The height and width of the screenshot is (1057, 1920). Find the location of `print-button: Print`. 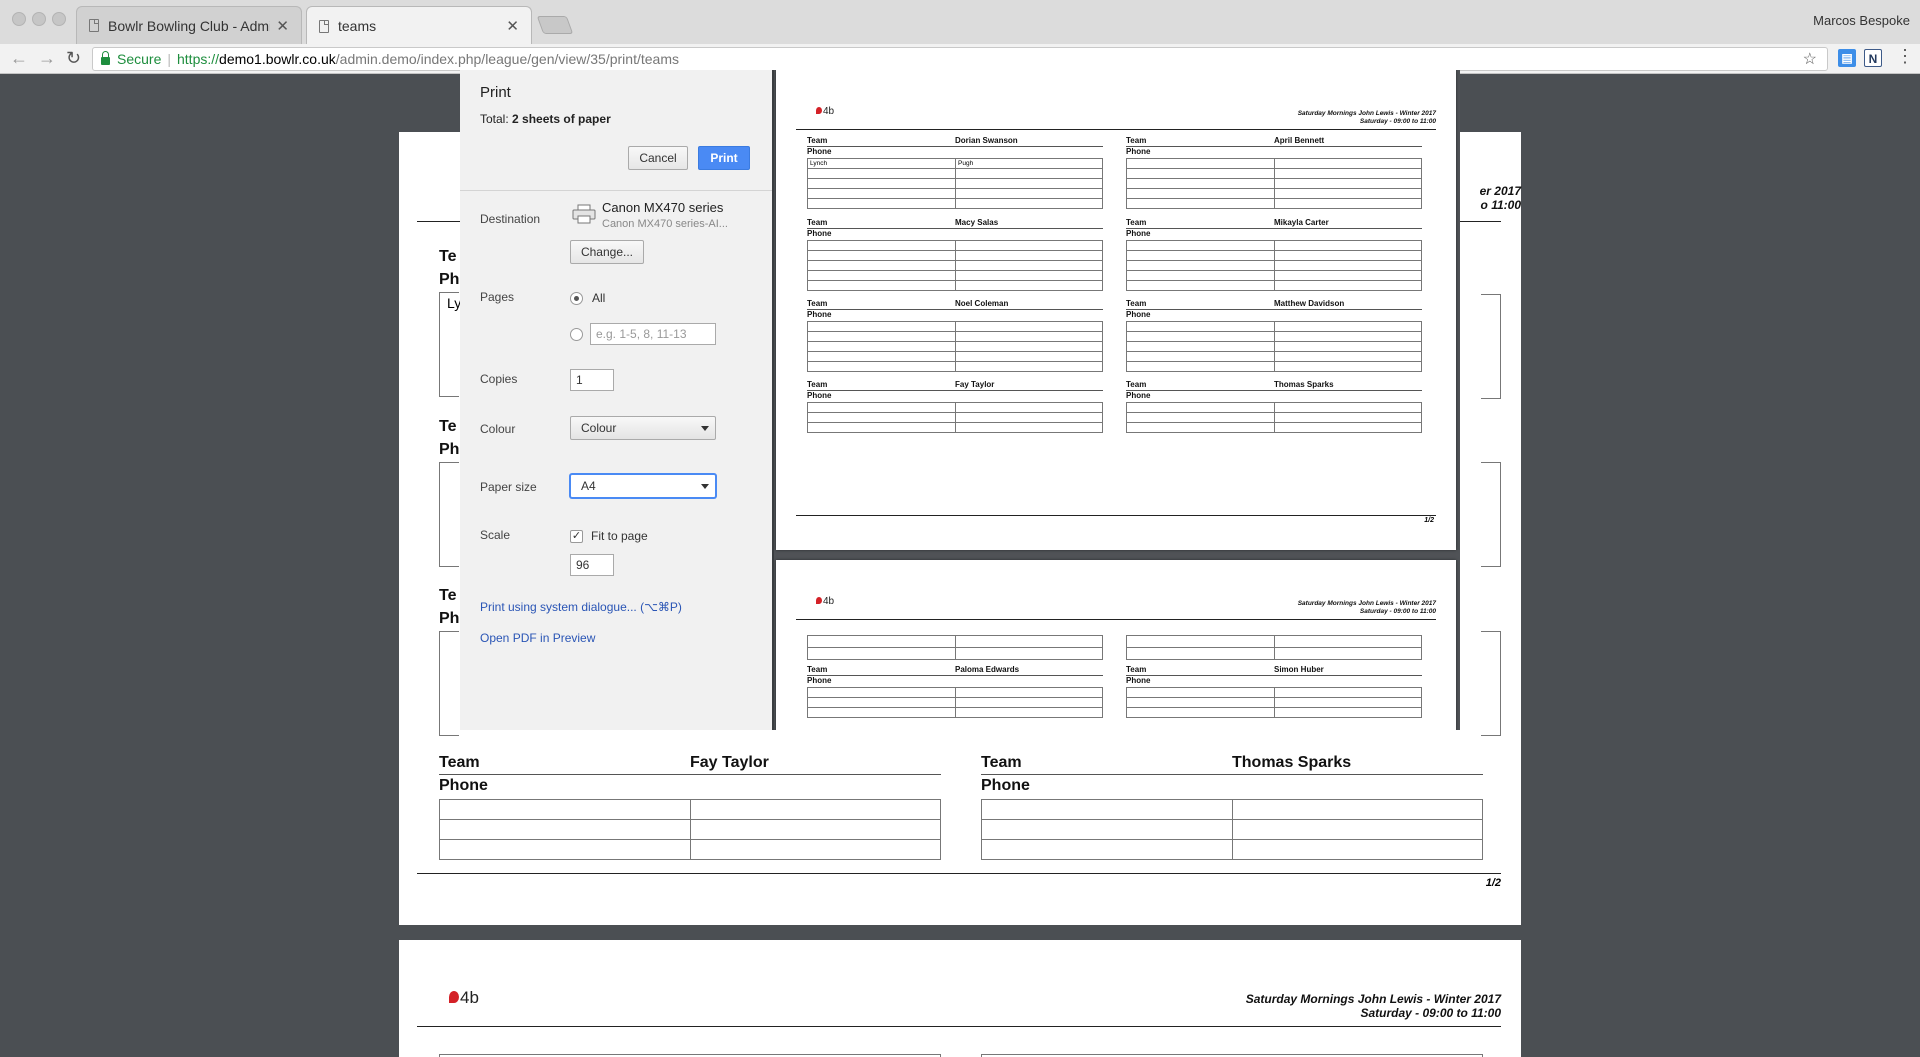

print-button: Print is located at coordinates (724, 158).